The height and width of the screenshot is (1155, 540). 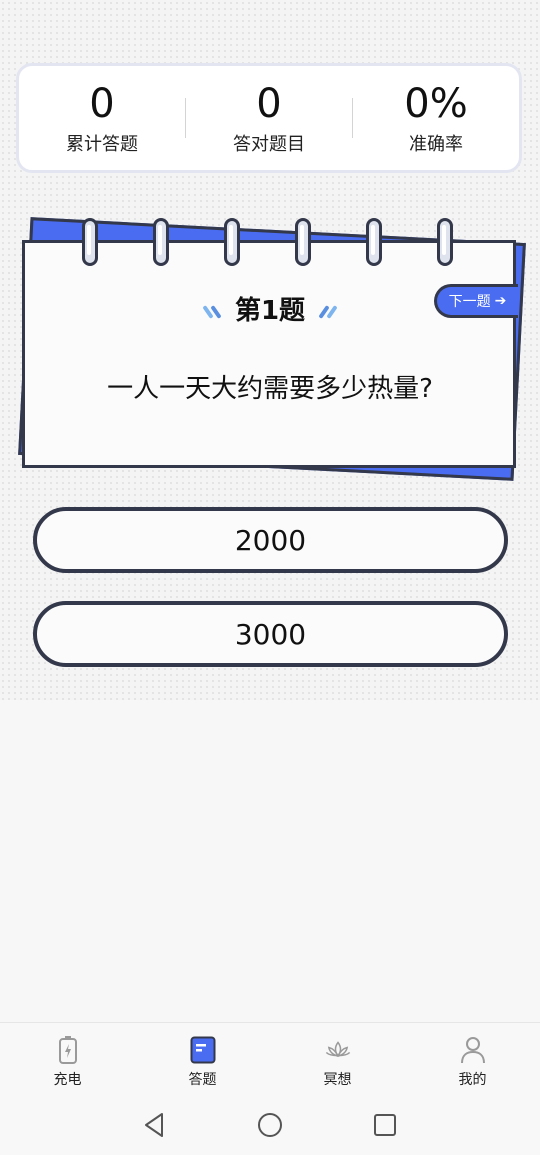 I want to click on question-title: 第1题, so click(x=270, y=311).